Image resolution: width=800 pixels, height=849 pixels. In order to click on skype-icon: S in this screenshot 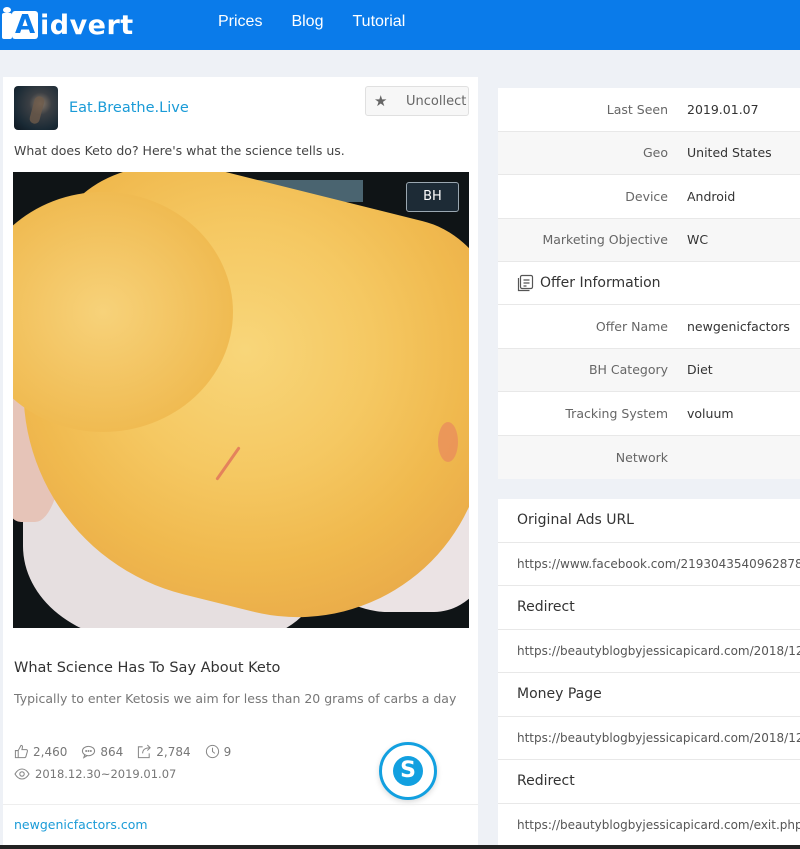, I will do `click(408, 771)`.